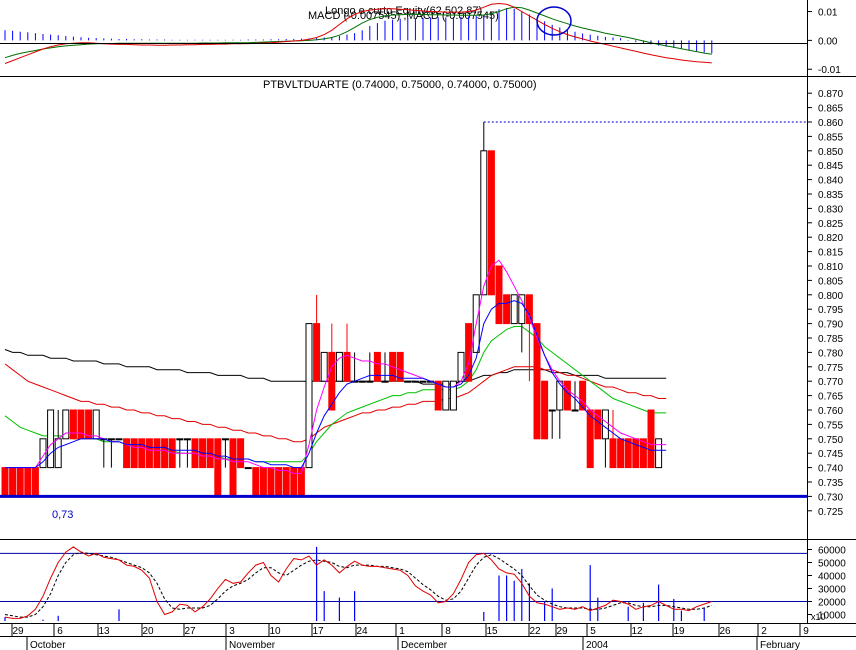 The image size is (856, 650). What do you see at coordinates (830, 166) in the screenshot?
I see `price-tick-label: 0.845` at bounding box center [830, 166].